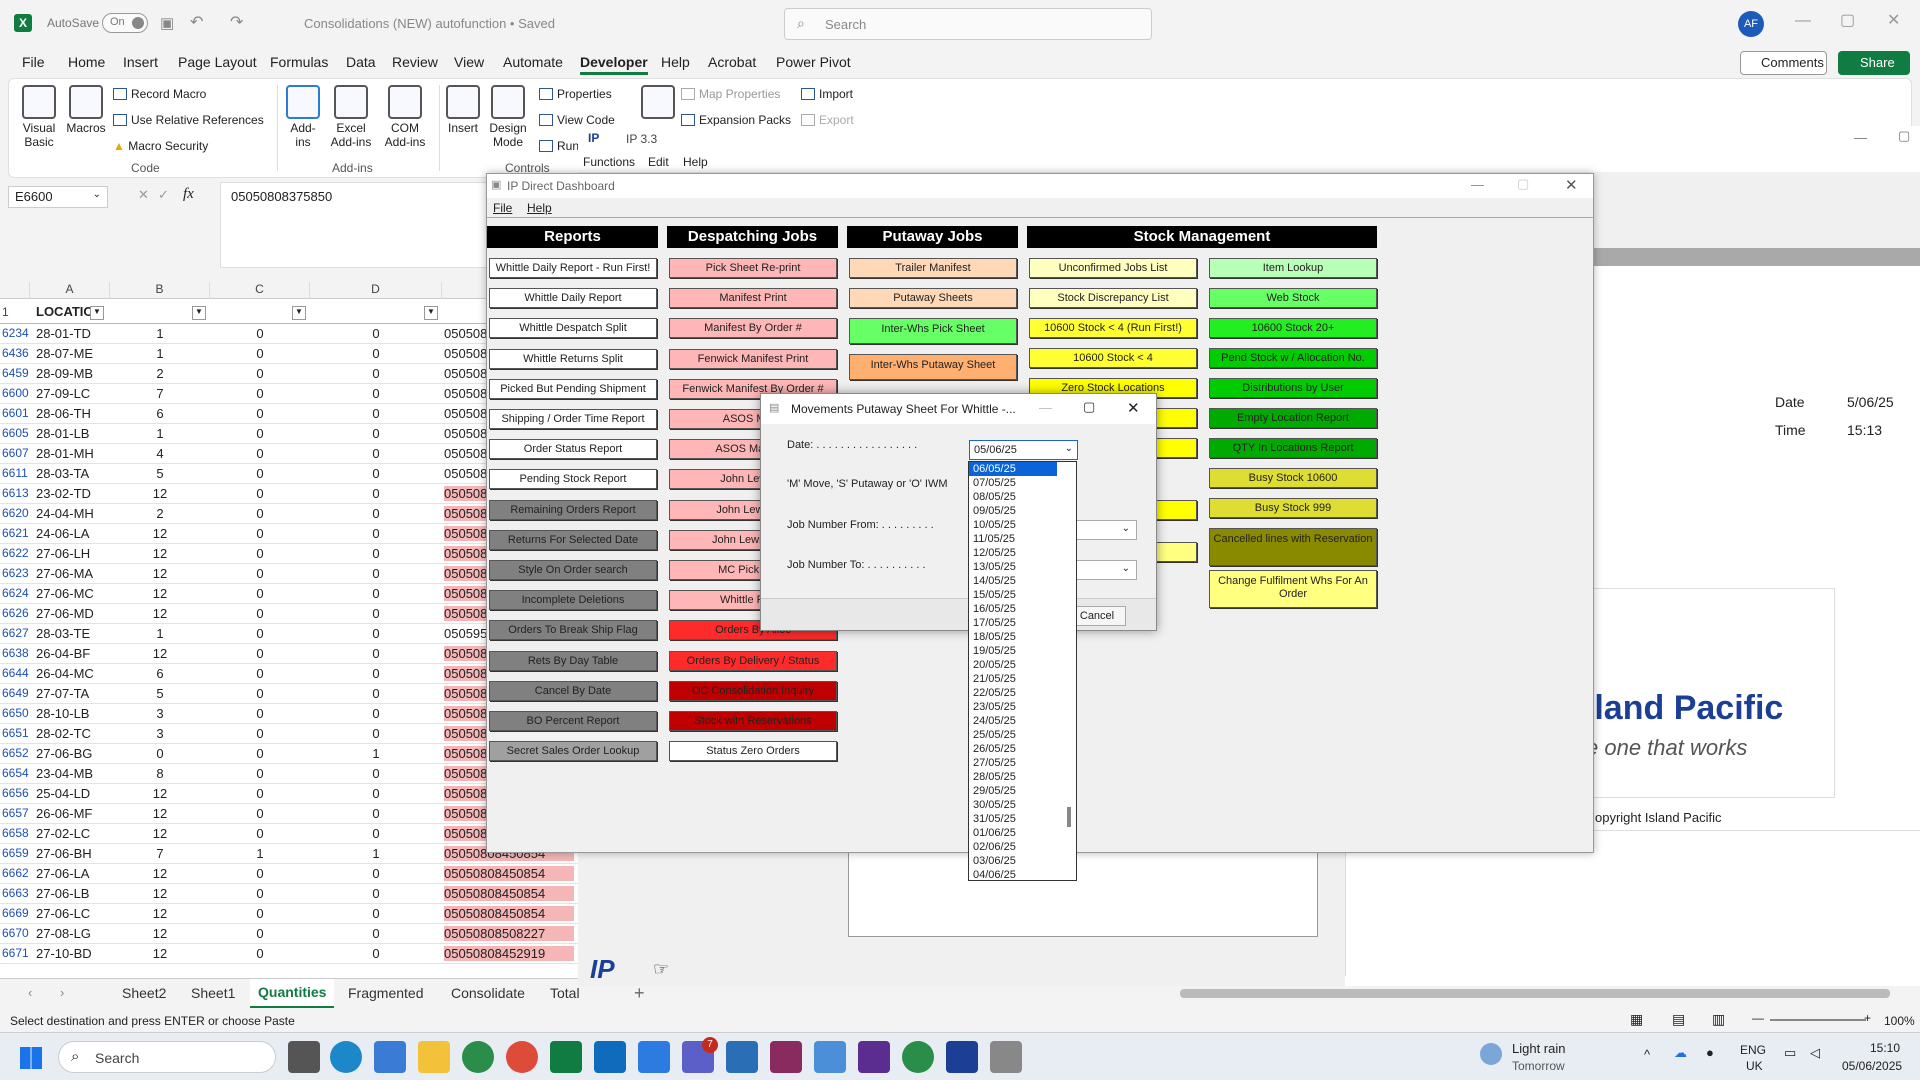 This screenshot has height=1080, width=1920. What do you see at coordinates (573, 660) in the screenshot?
I see `reports-button: Rets By Day Table` at bounding box center [573, 660].